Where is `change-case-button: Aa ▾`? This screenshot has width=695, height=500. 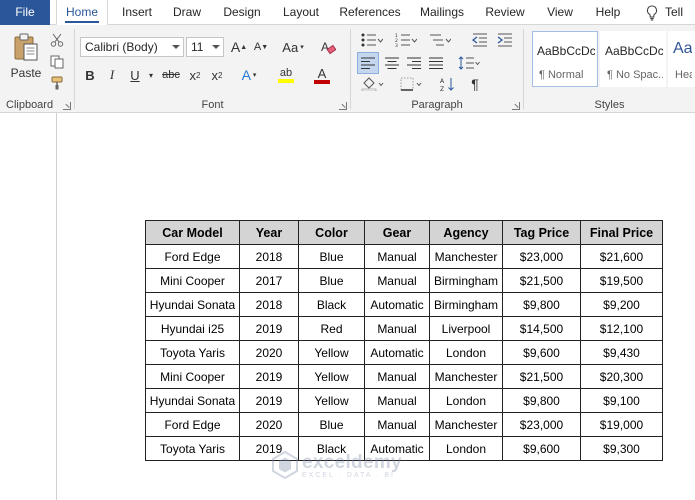 change-case-button: Aa ▾ is located at coordinates (293, 47).